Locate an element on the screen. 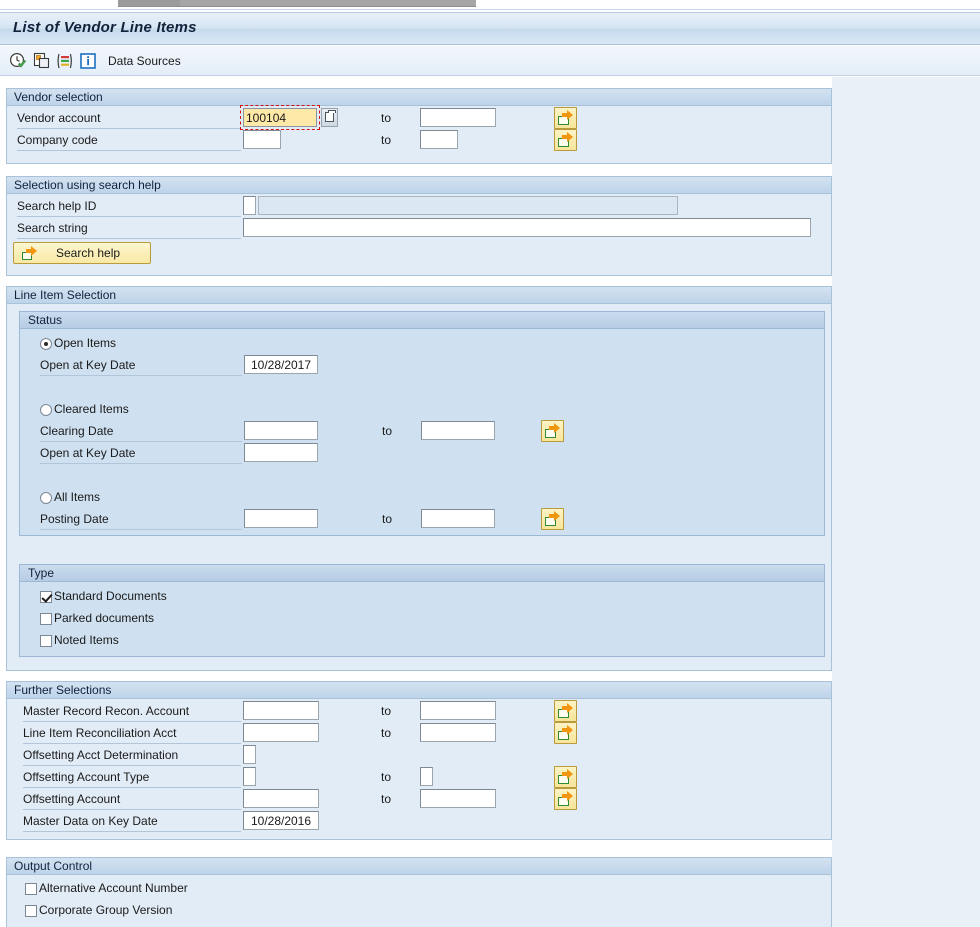 The width and height of the screenshot is (980, 927). master-record-recon-account-to-label: to is located at coordinates (386, 711).